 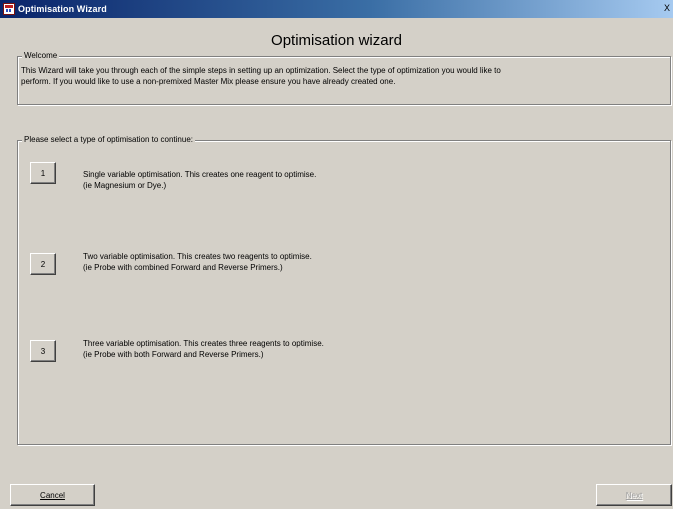 I want to click on welcome-legend: Welcome, so click(x=41, y=56).